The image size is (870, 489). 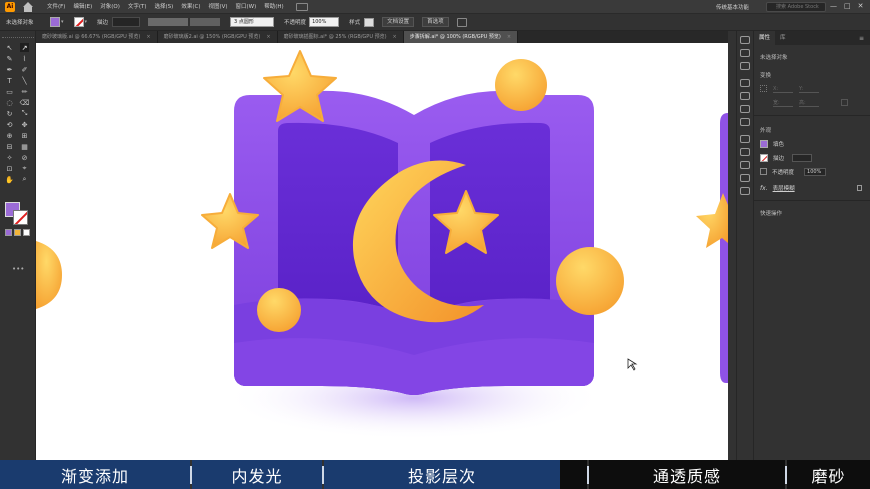 I want to click on tab-libraries: 库, so click(x=783, y=38).